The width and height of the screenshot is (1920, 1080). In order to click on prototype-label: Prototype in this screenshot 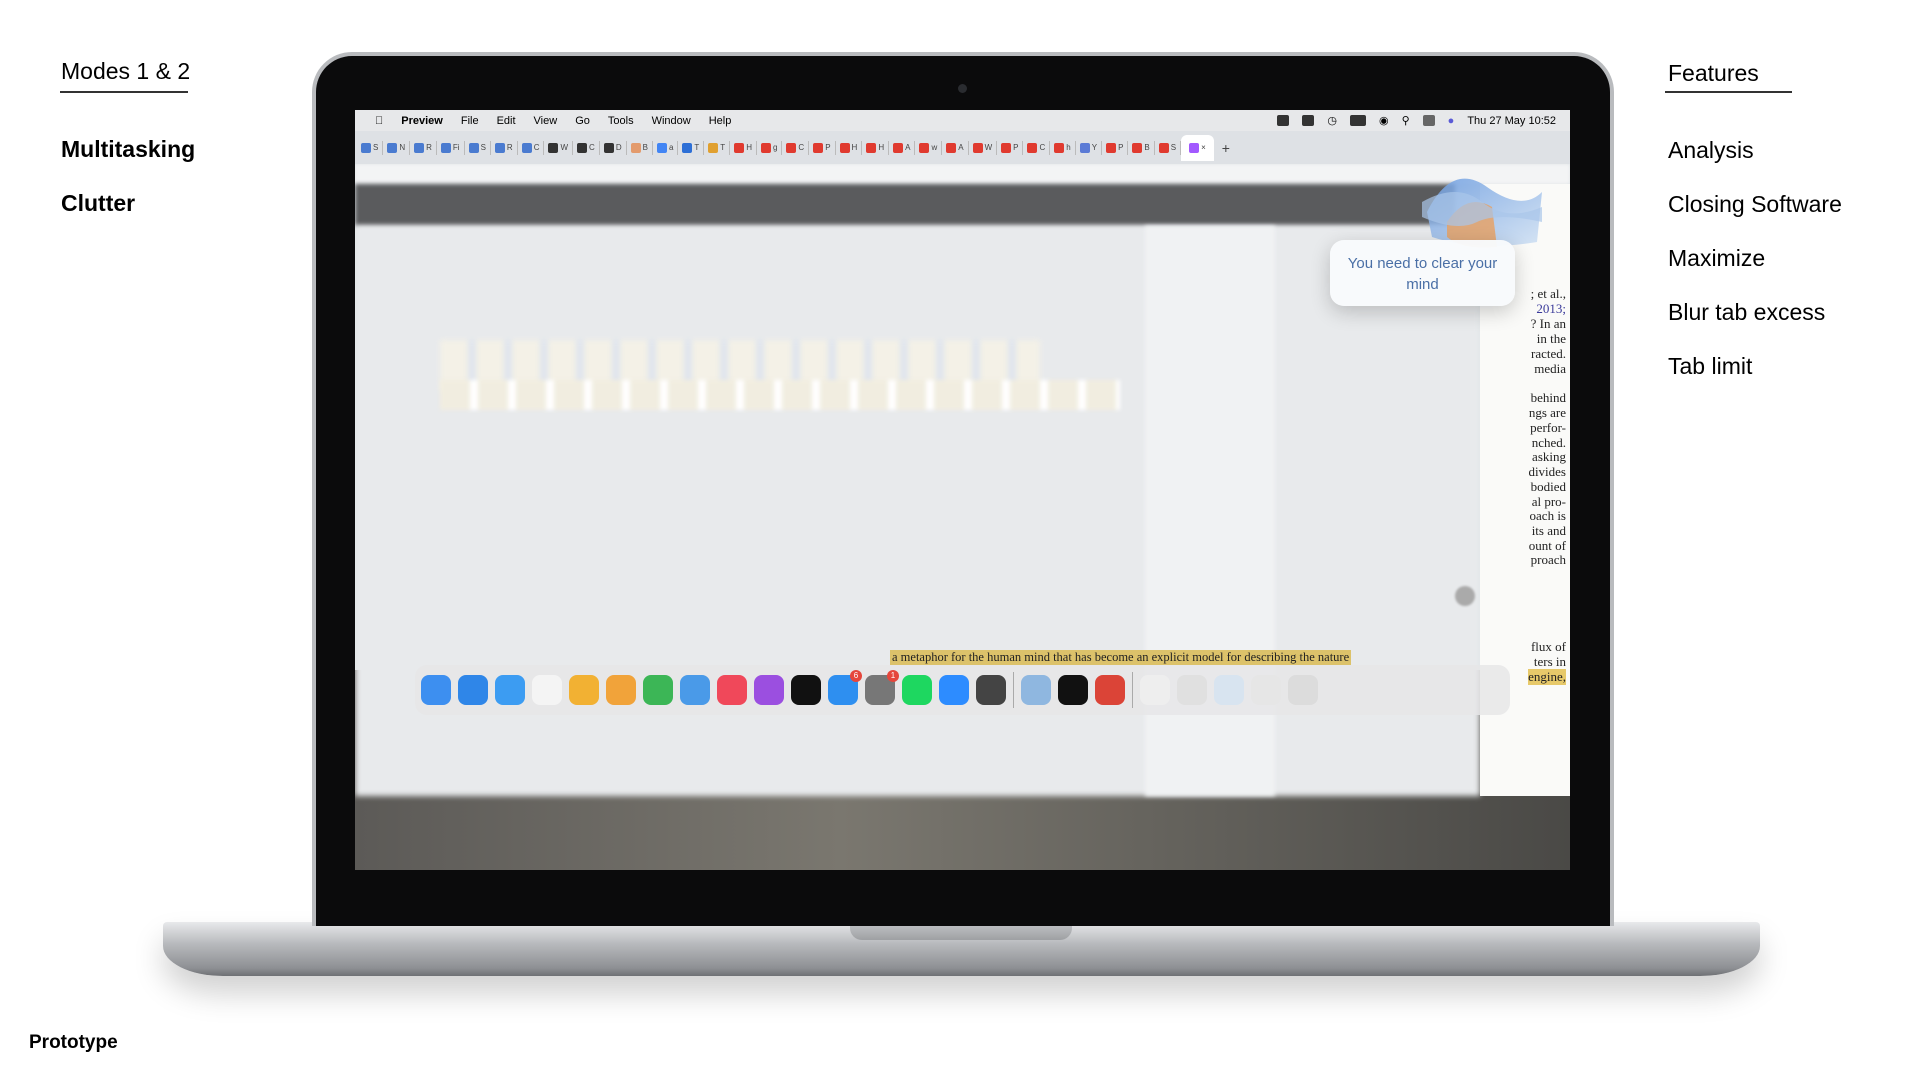, I will do `click(73, 1042)`.